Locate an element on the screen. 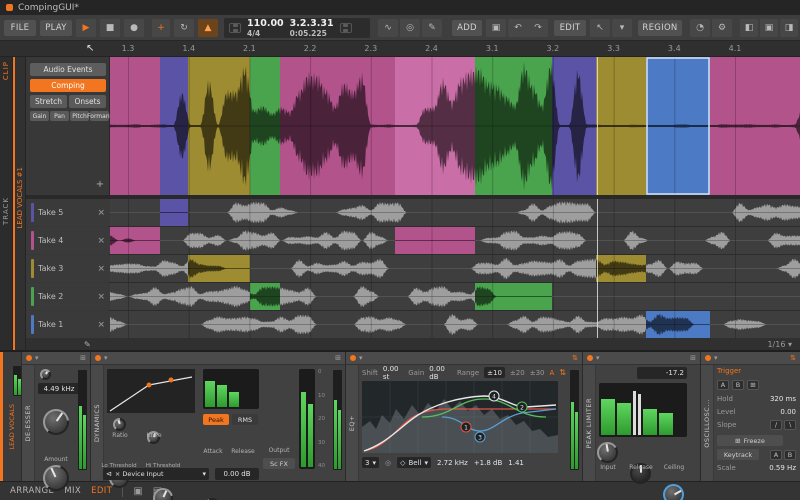 The image size is (800, 500). undo-icon: ↶ is located at coordinates (518, 28).